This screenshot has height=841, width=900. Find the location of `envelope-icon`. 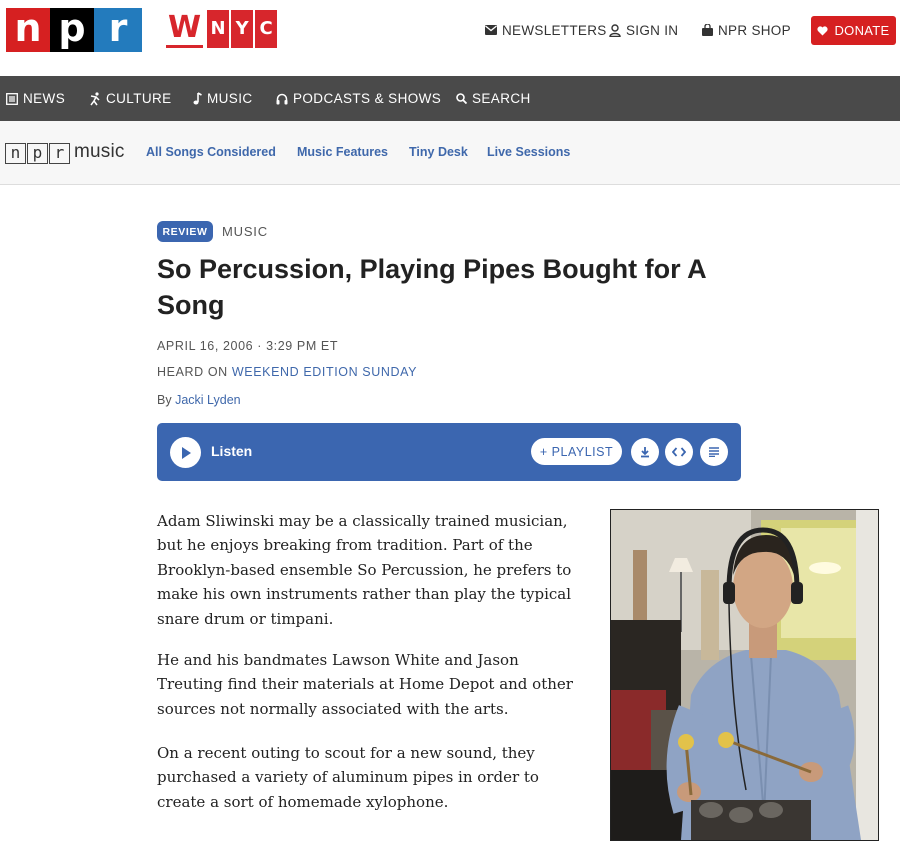

envelope-icon is located at coordinates (491, 30).